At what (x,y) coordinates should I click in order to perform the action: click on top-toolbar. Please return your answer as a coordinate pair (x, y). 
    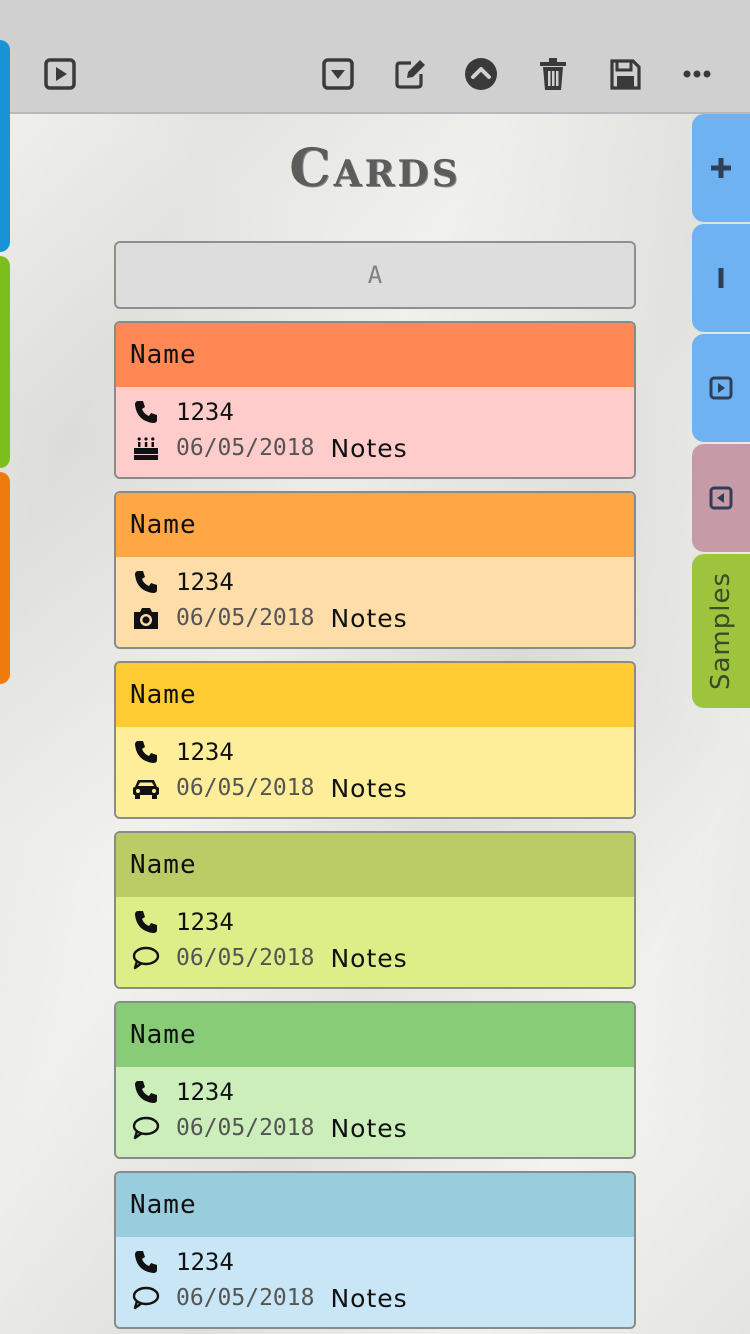
    Looking at the image, I should click on (375, 57).